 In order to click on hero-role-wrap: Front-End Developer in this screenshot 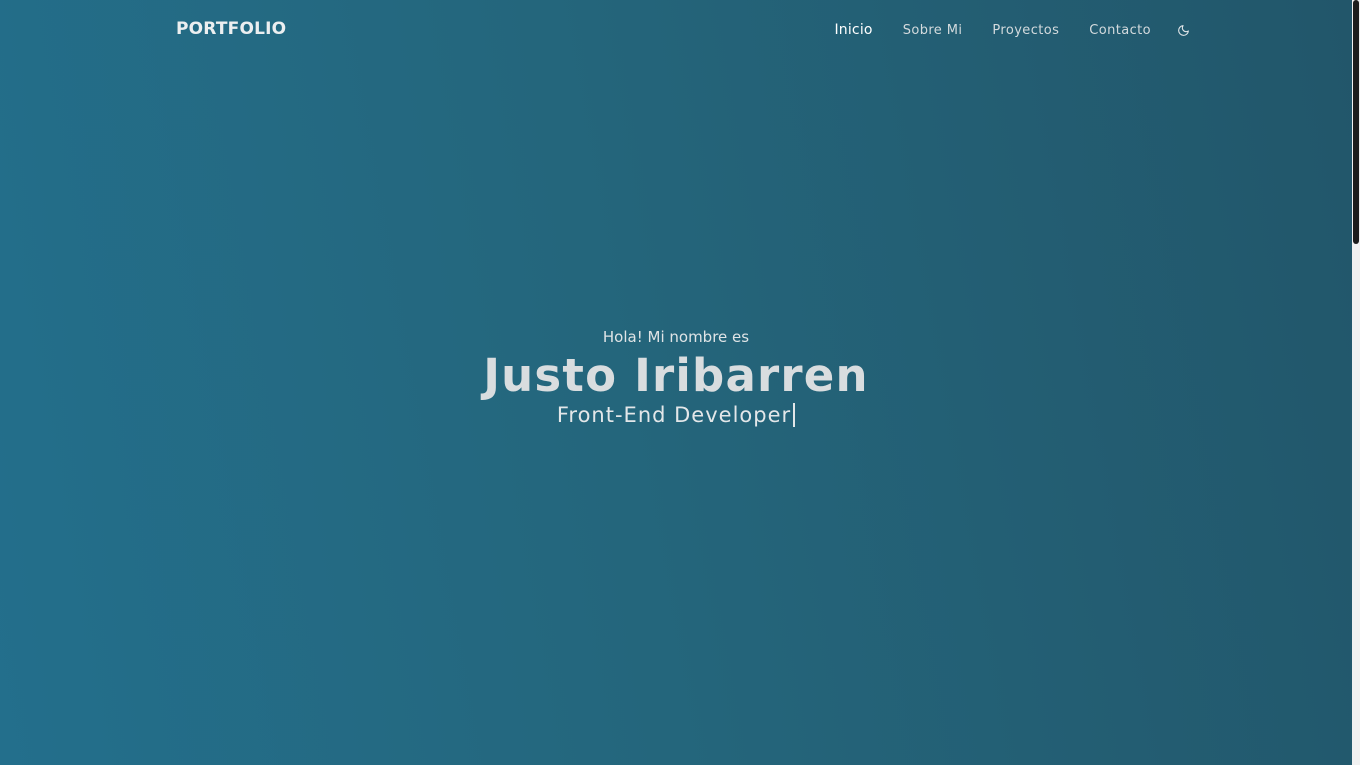, I will do `click(676, 415)`.